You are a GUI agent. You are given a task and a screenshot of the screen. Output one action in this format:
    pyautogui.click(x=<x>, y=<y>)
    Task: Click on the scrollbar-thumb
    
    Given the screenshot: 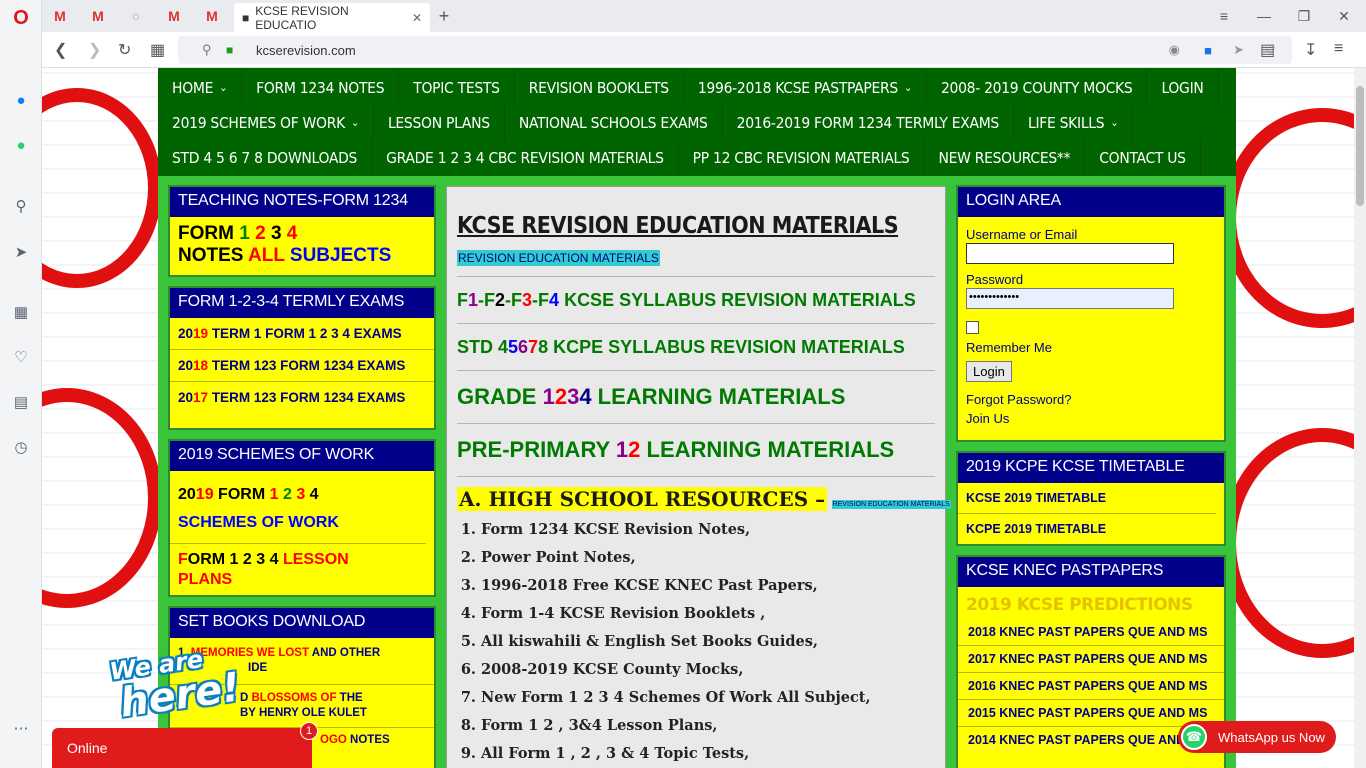 What is the action you would take?
    pyautogui.click(x=1360, y=146)
    